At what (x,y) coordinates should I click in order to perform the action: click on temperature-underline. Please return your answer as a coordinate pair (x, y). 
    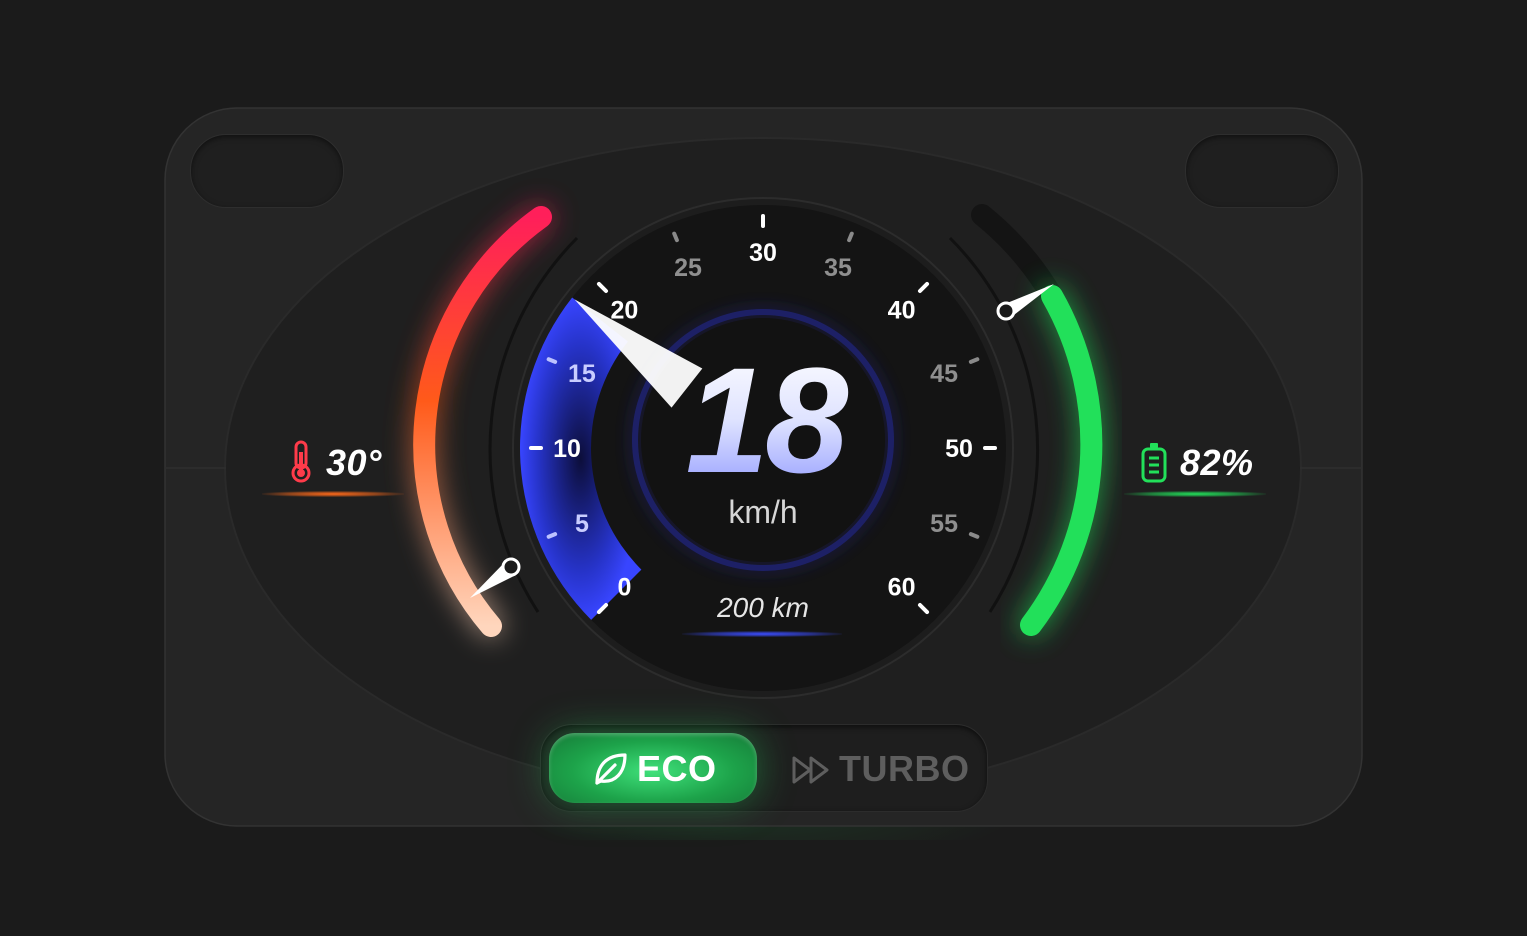
    Looking at the image, I should click on (333, 494).